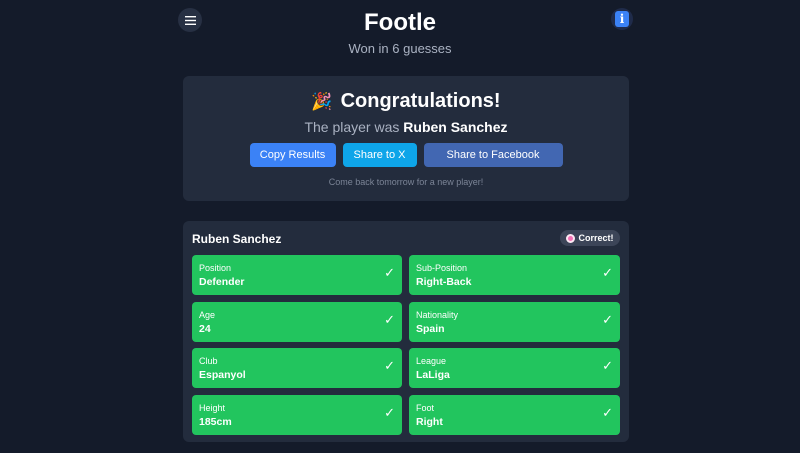 Image resolution: width=800 pixels, height=453 pixels. What do you see at coordinates (205, 328) in the screenshot?
I see `attribute-value: 24` at bounding box center [205, 328].